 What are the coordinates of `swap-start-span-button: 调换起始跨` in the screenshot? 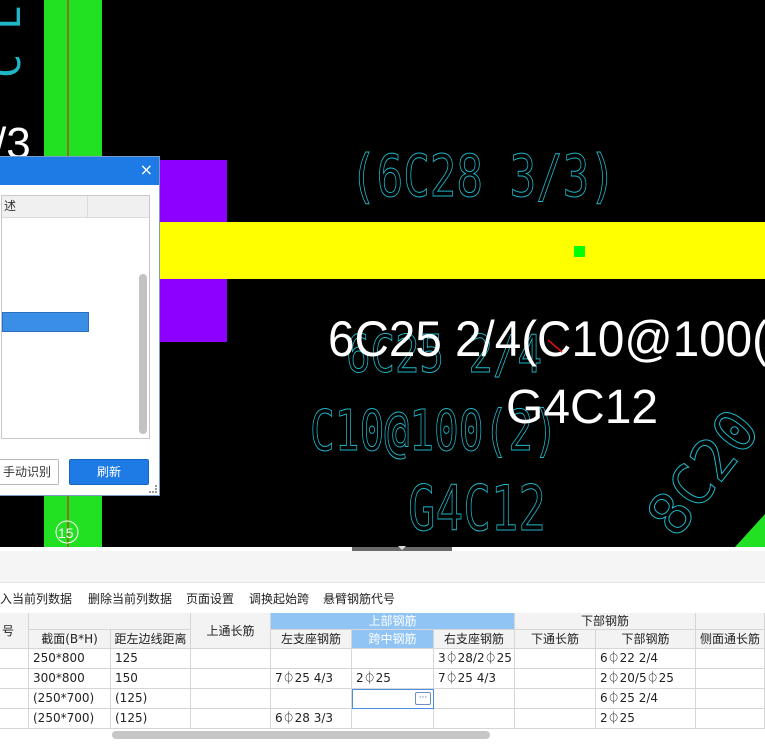 It's located at (279, 598).